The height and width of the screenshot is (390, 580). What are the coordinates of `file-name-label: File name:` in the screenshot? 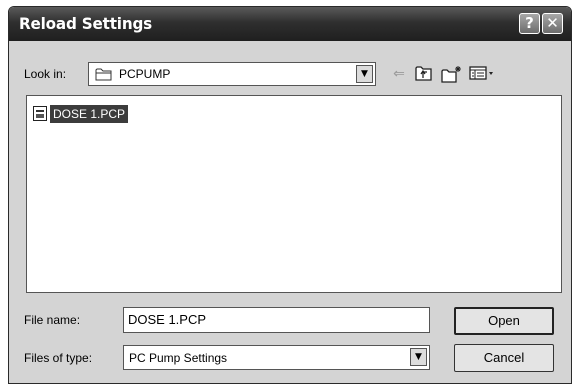 It's located at (52, 320).